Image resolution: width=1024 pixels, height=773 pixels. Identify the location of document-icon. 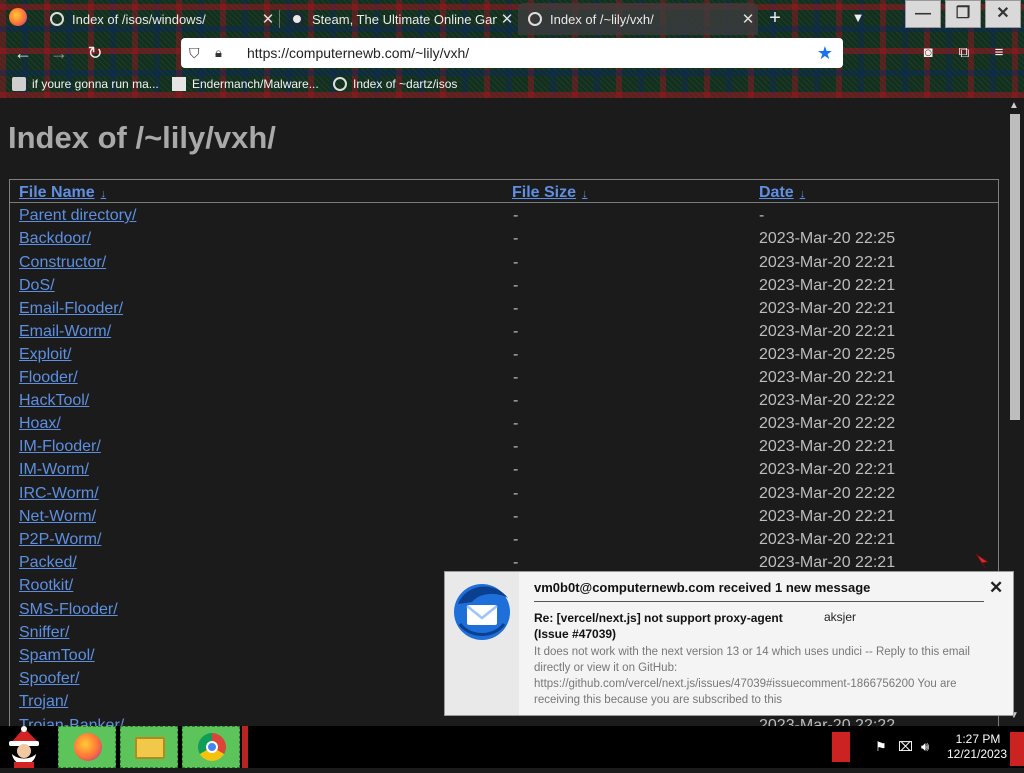
(19, 84).